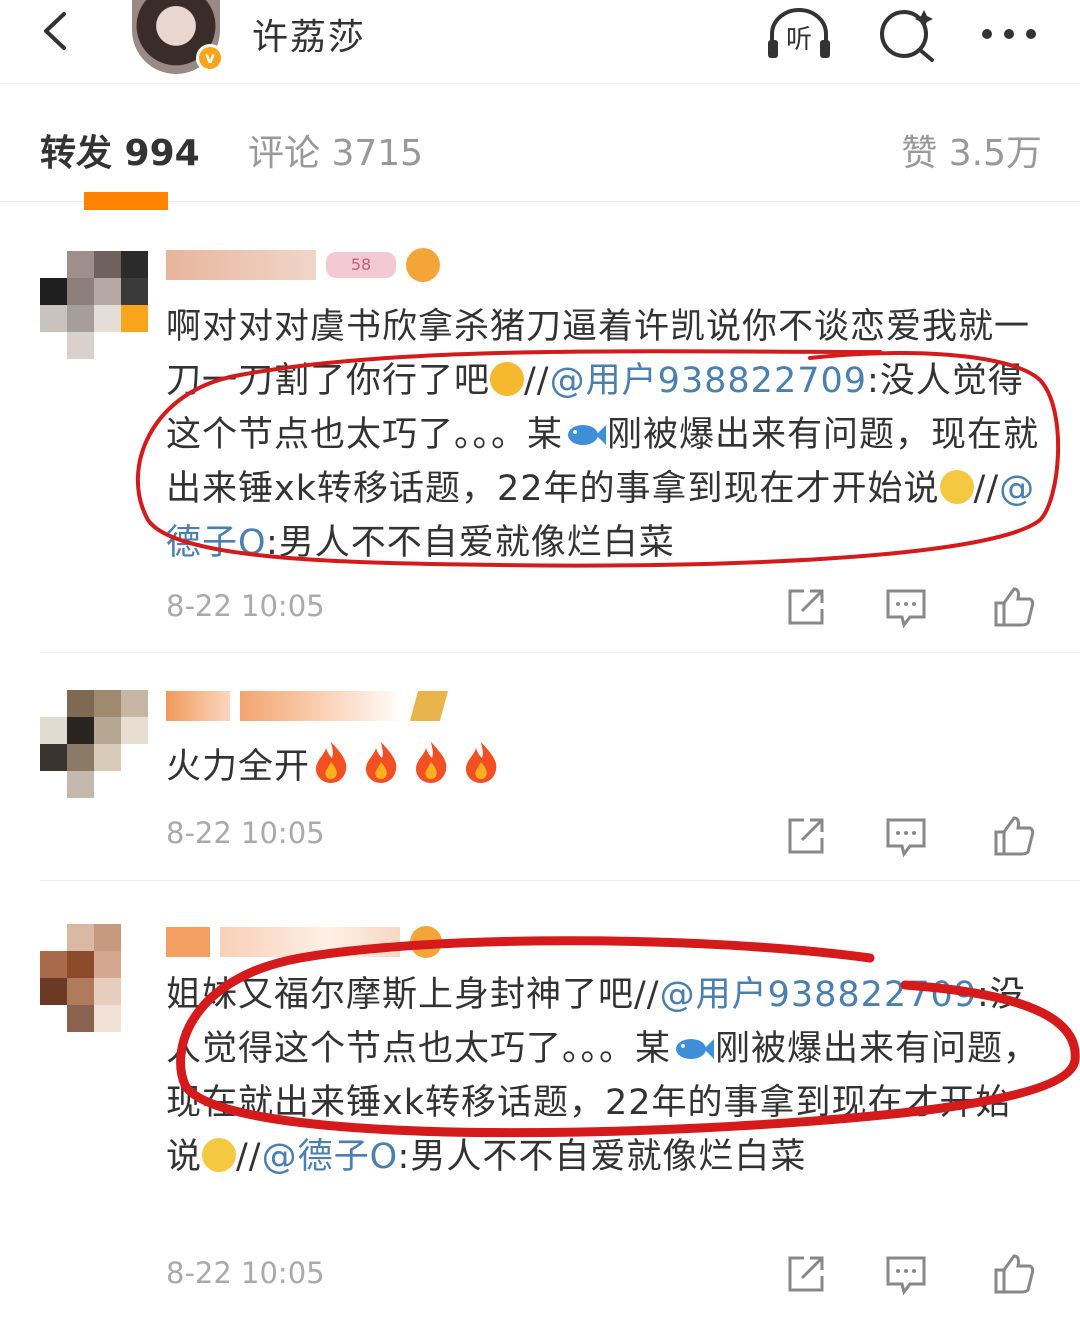  I want to click on username-redacted: 58, so click(303, 265).